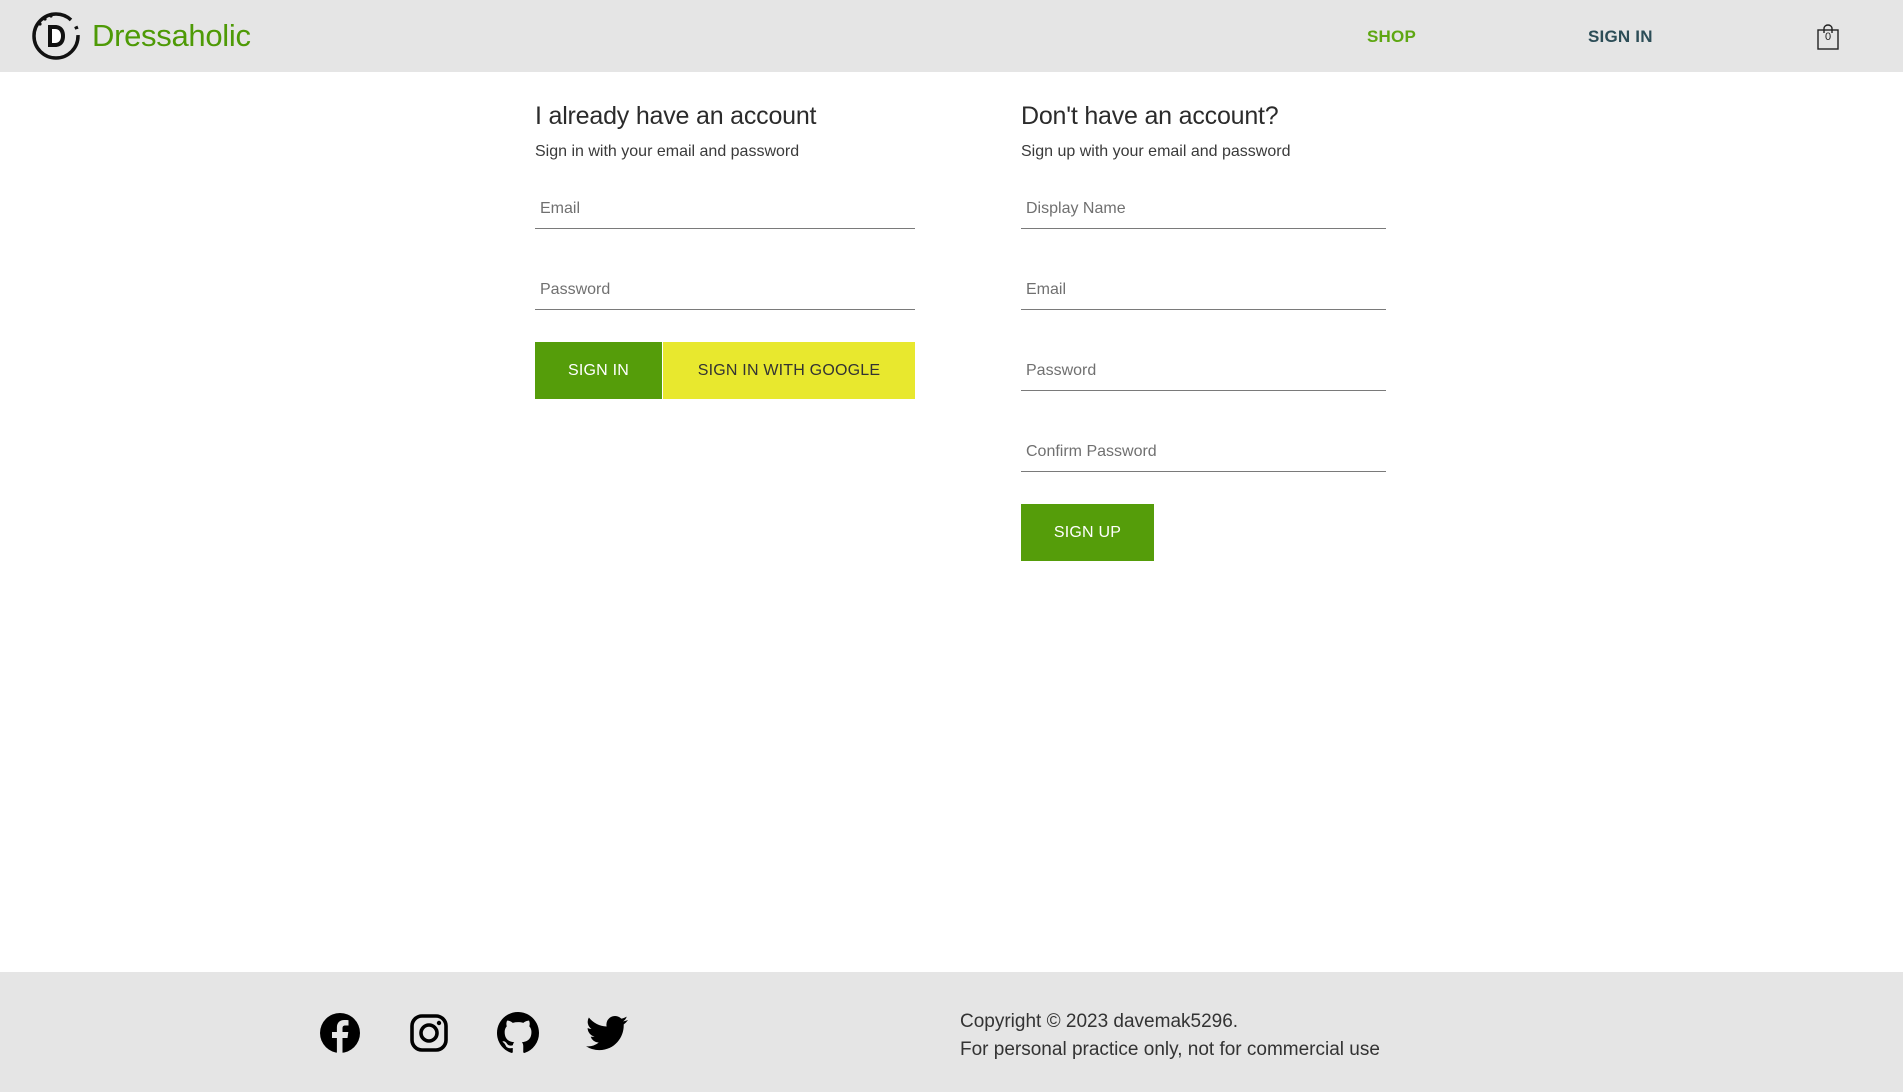 The image size is (1903, 1092). I want to click on confirm-password-input, so click(1203, 451).